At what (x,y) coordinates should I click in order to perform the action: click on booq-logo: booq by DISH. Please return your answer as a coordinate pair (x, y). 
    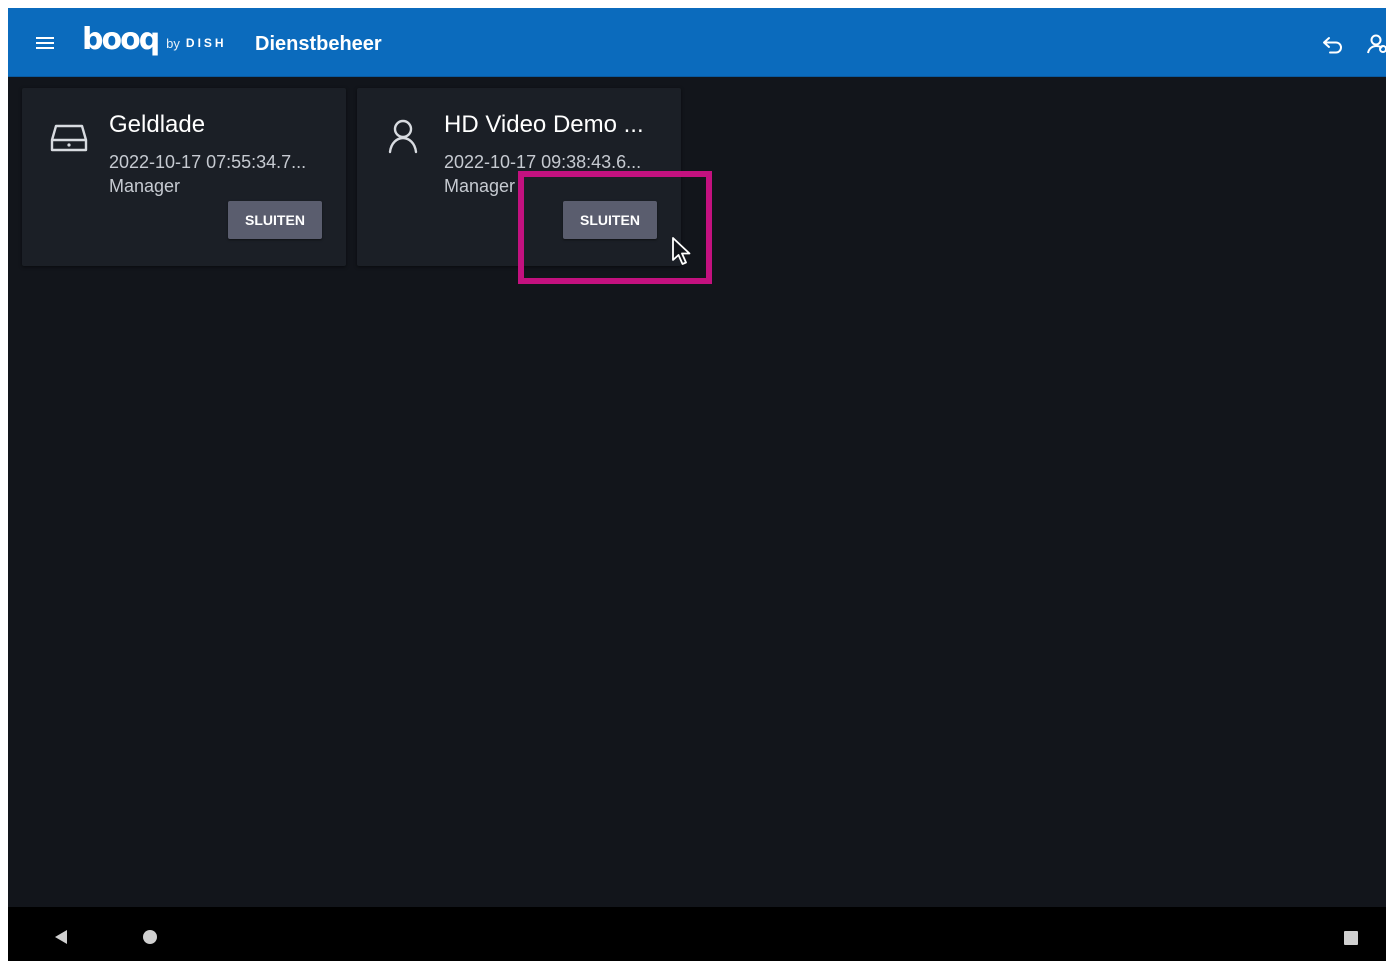
    Looking at the image, I should click on (154, 41).